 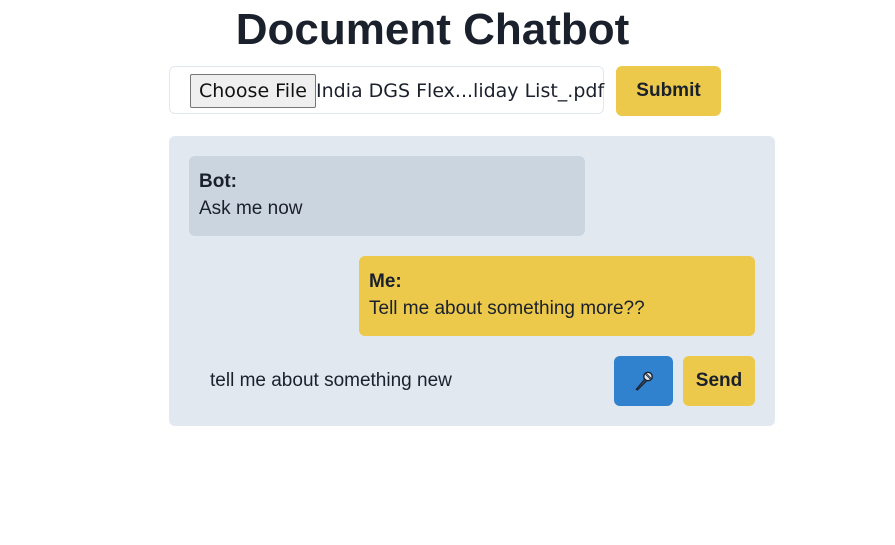 What do you see at coordinates (460, 91) in the screenshot?
I see `selected-file-name: India DGS Flex...liday List_.pdf` at bounding box center [460, 91].